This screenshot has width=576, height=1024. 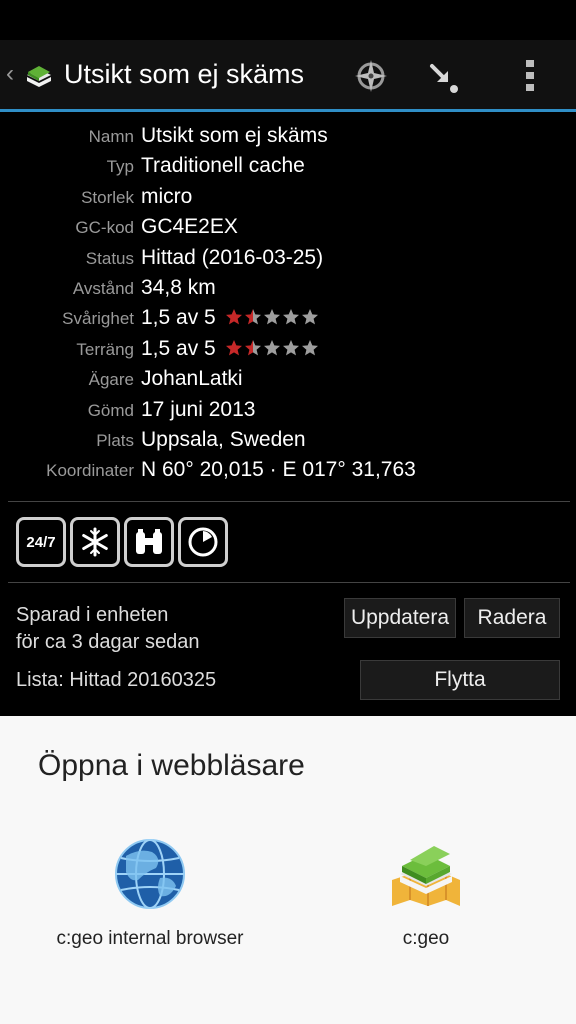 I want to click on clock-icon, so click(x=203, y=542).